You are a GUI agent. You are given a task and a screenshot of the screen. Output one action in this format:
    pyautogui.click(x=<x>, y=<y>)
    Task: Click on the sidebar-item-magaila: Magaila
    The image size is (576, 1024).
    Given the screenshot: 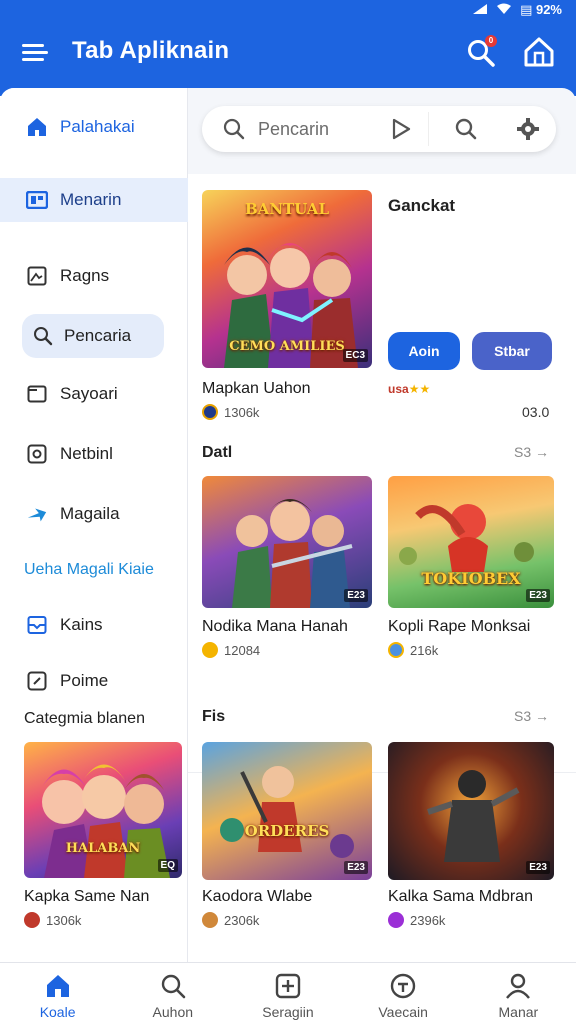 What is the action you would take?
    pyautogui.click(x=94, y=514)
    